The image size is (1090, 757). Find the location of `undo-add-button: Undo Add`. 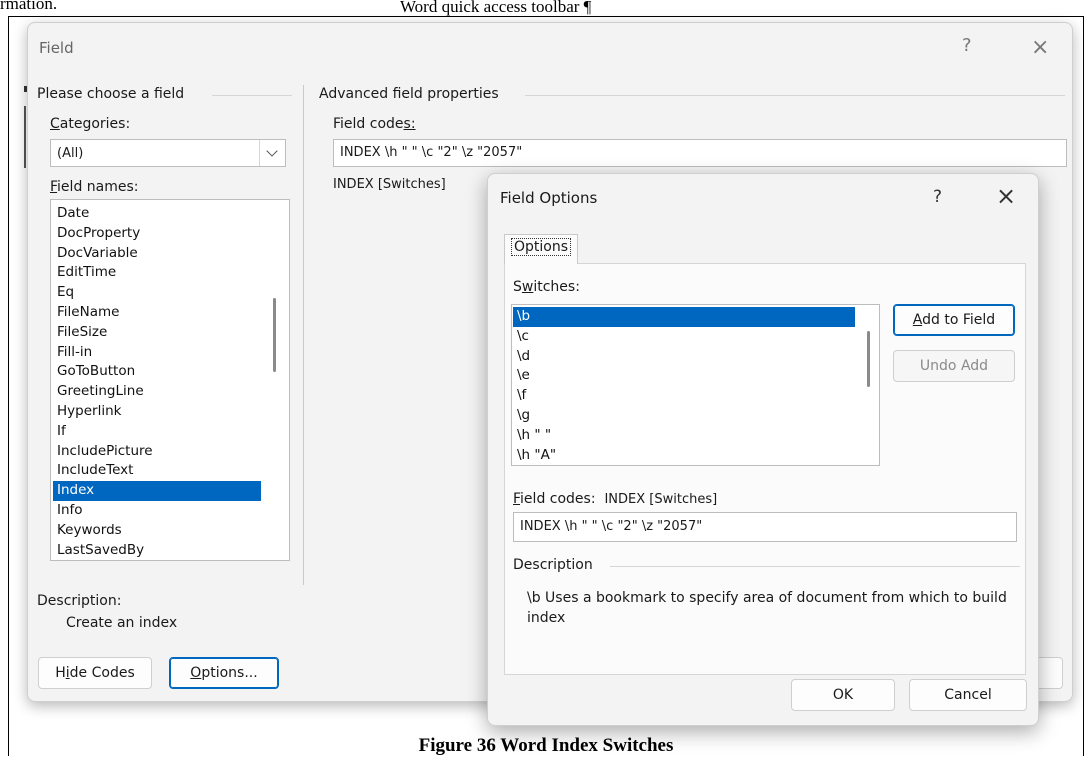

undo-add-button: Undo Add is located at coordinates (954, 366).